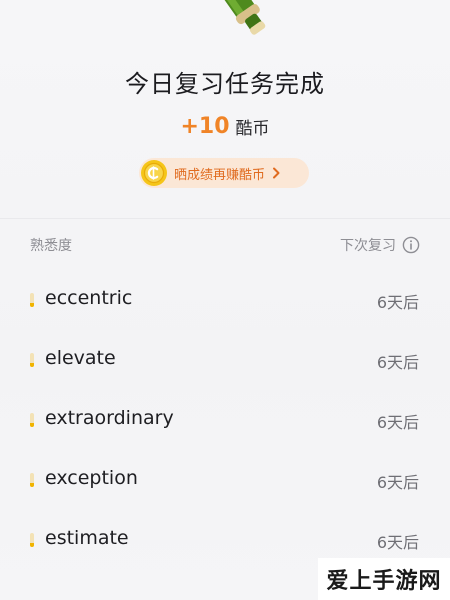  I want to click on word-text: estimate, so click(87, 538).